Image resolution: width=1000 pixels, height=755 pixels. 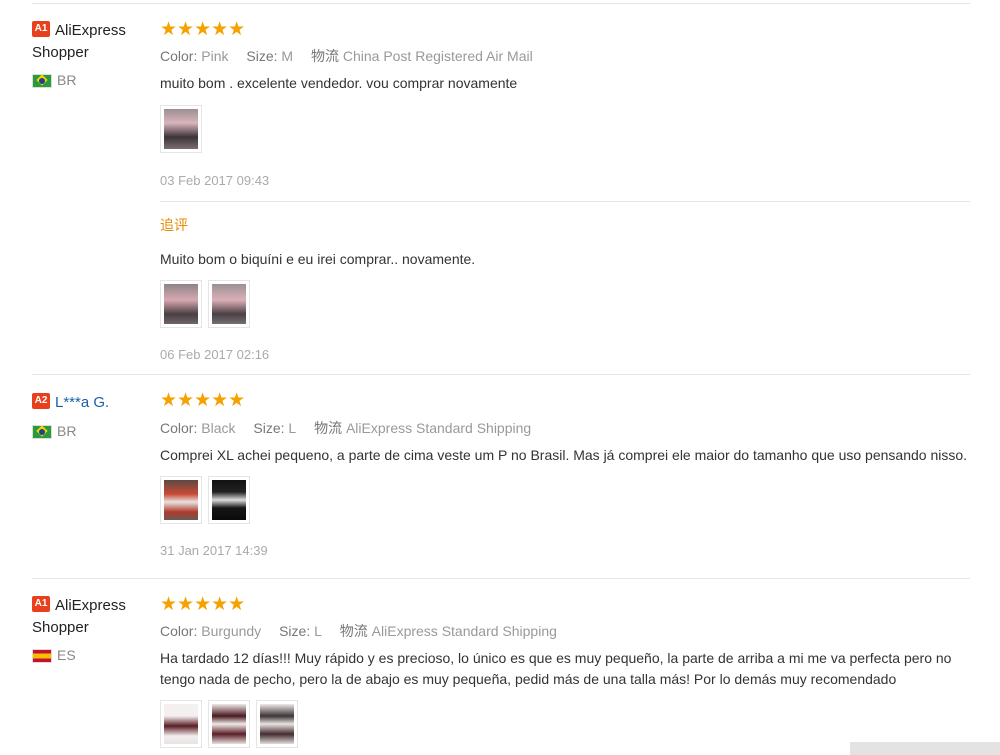 What do you see at coordinates (215, 56) in the screenshot?
I see `color-value: Pink` at bounding box center [215, 56].